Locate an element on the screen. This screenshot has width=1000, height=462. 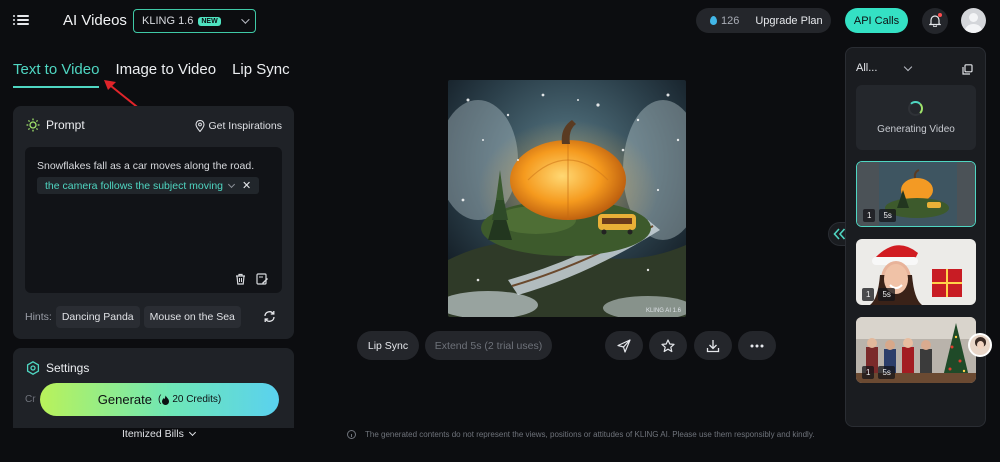
settings-title: Settings is located at coordinates (68, 368).